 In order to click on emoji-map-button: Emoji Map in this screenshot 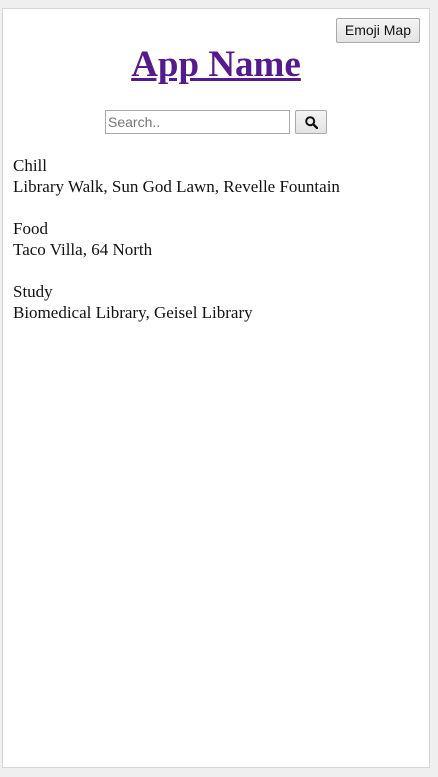, I will do `click(377, 30)`.